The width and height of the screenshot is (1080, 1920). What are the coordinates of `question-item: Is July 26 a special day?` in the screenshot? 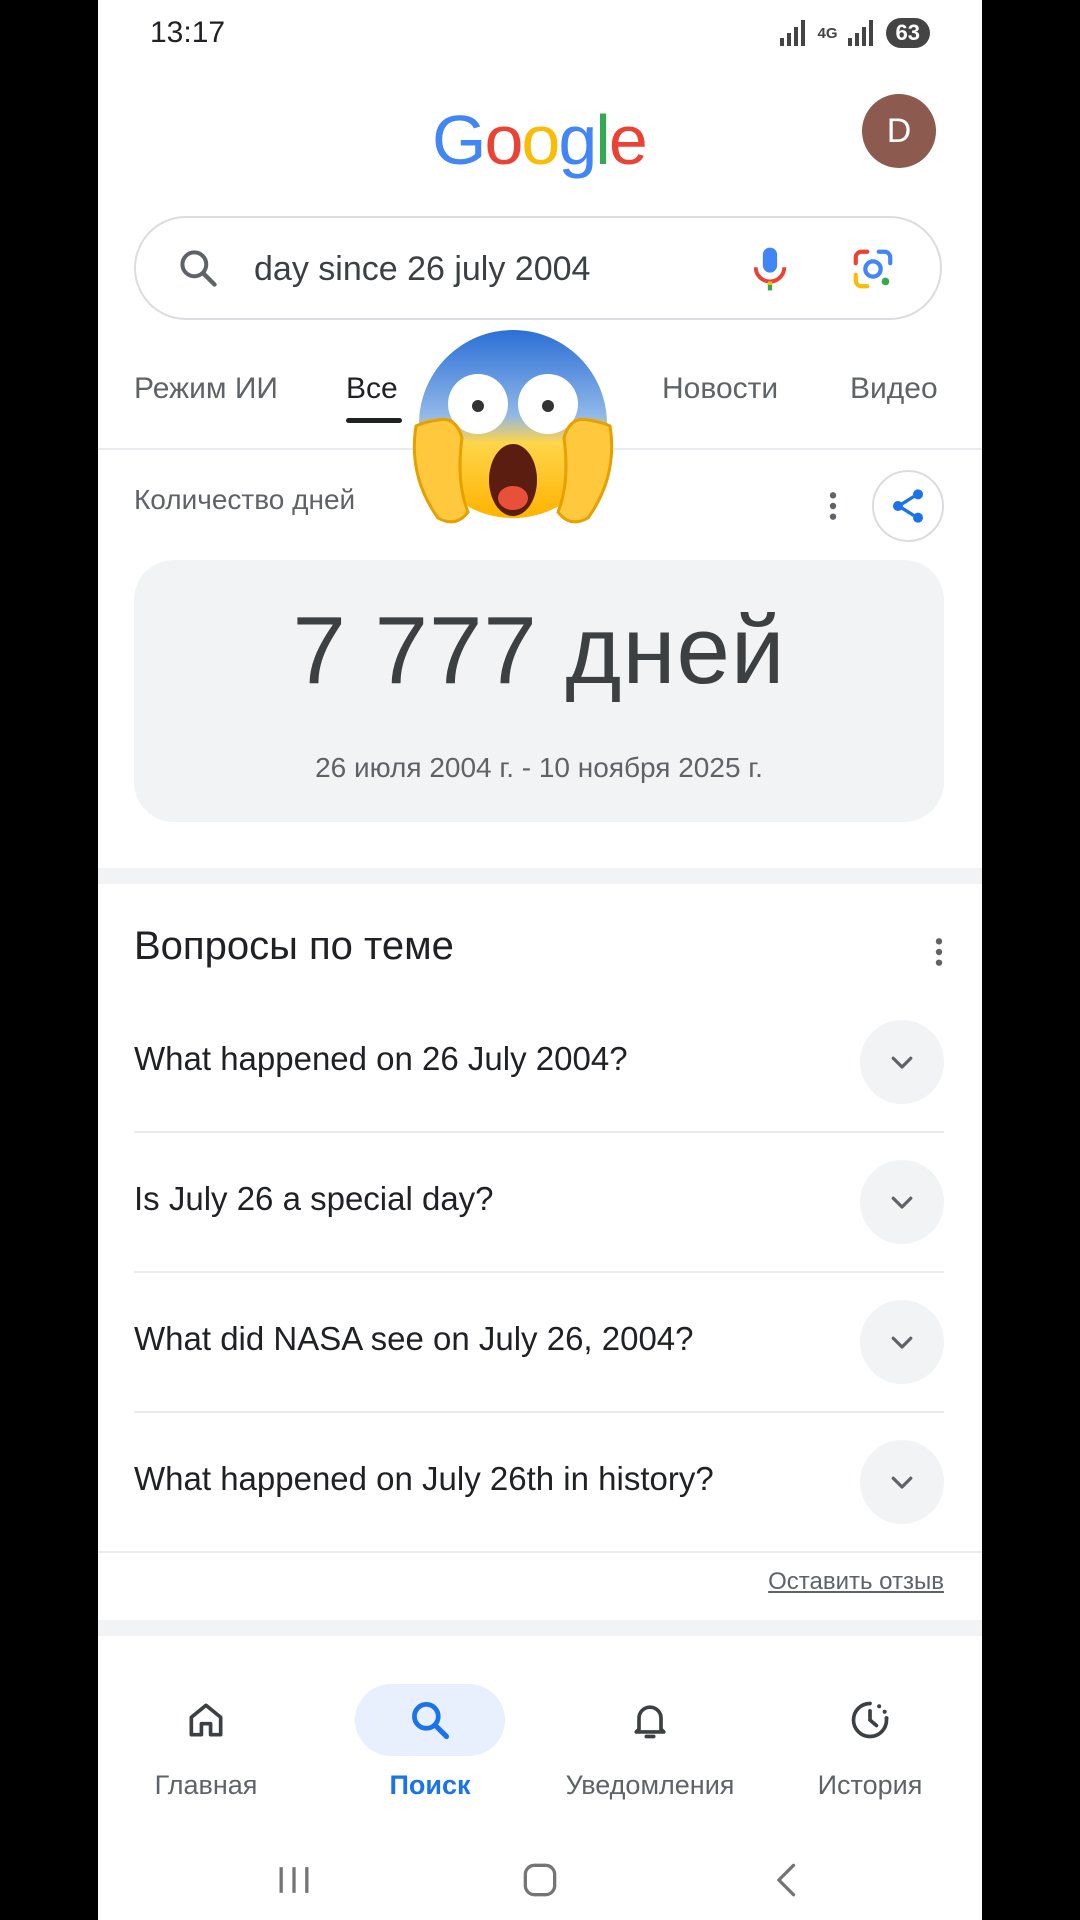 It's located at (539, 1202).